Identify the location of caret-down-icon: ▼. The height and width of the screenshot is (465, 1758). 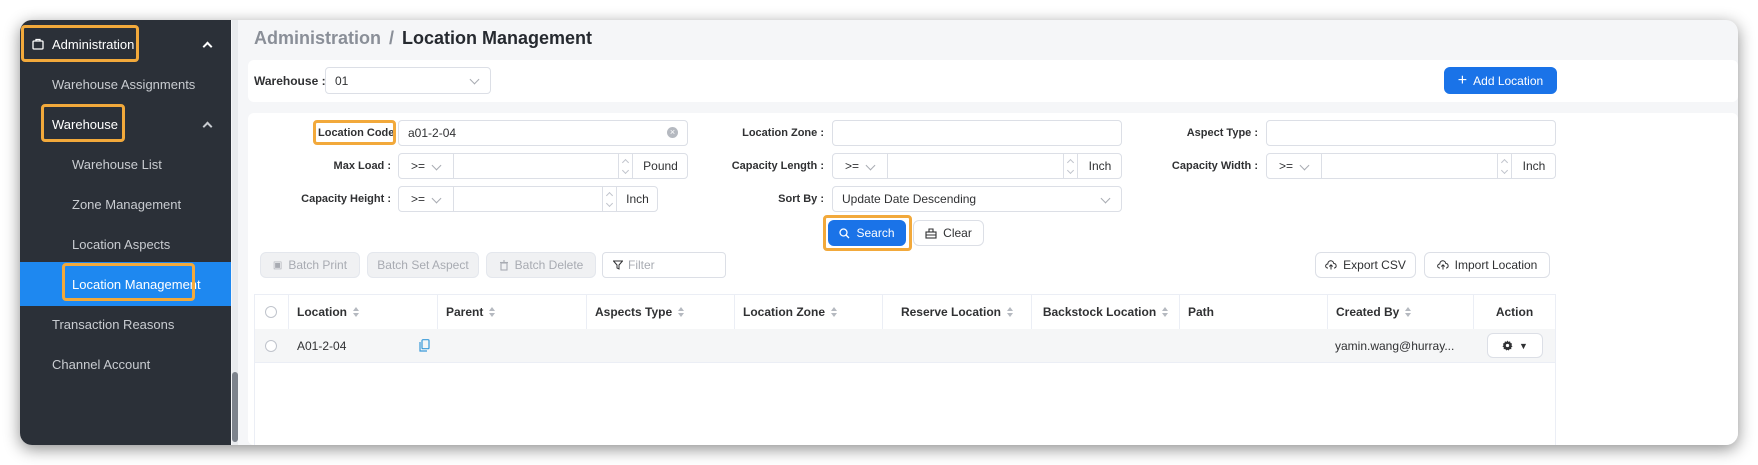
(1523, 345).